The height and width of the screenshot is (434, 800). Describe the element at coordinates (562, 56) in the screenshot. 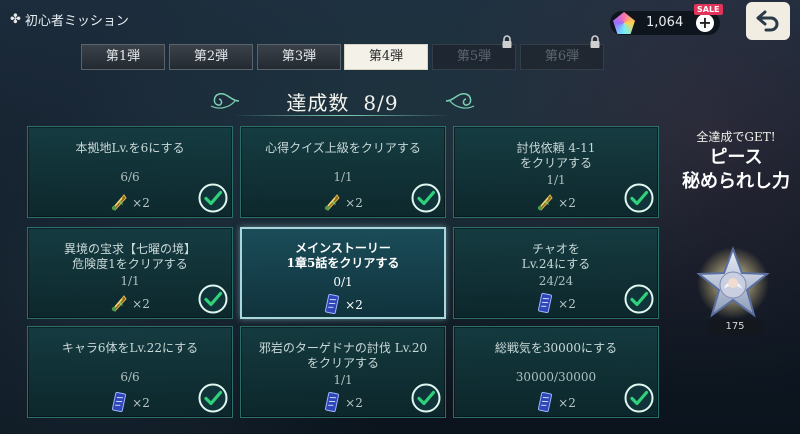

I see `tab-label: 第6弾` at that location.